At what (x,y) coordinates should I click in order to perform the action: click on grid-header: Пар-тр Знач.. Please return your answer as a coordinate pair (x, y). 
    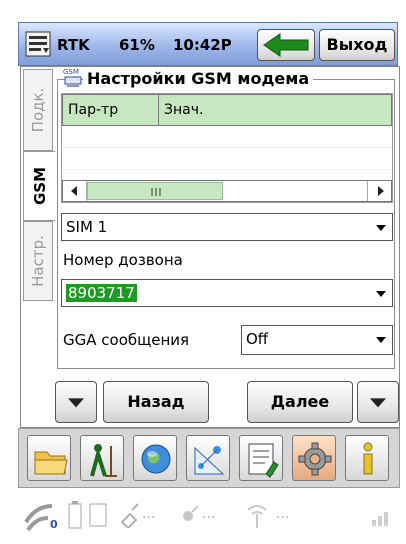
    Looking at the image, I should click on (227, 110).